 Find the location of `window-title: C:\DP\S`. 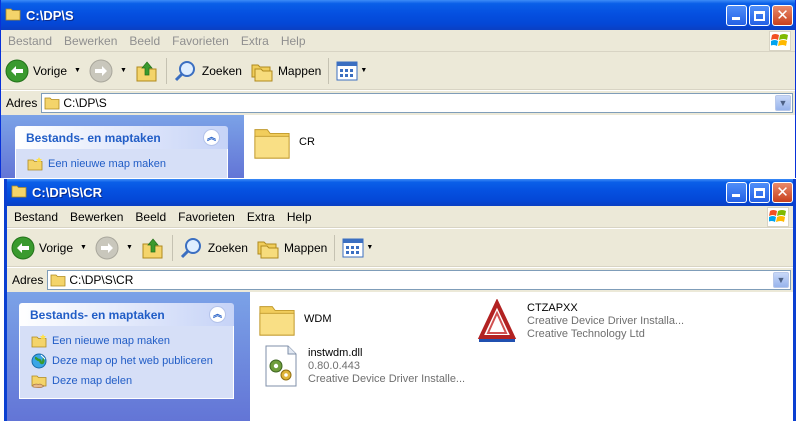

window-title: C:\DP\S is located at coordinates (50, 15).